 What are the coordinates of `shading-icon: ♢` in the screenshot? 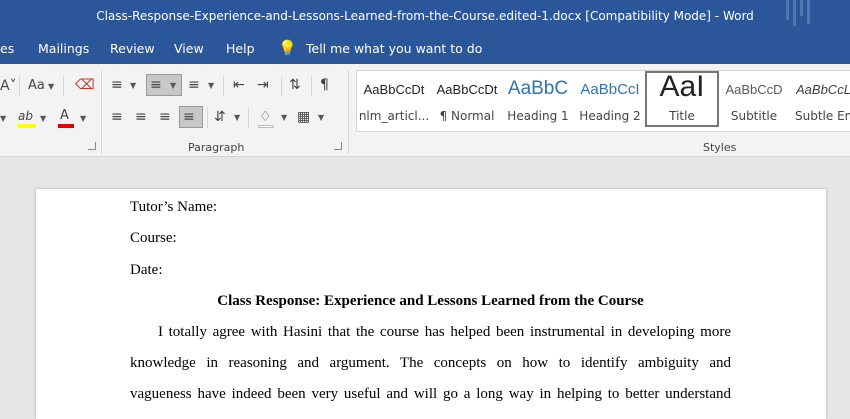 It's located at (265, 117).